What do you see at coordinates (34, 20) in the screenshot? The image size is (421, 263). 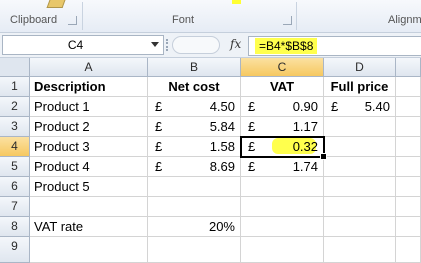 I see `clipboard-group-label: Clipboard` at bounding box center [34, 20].